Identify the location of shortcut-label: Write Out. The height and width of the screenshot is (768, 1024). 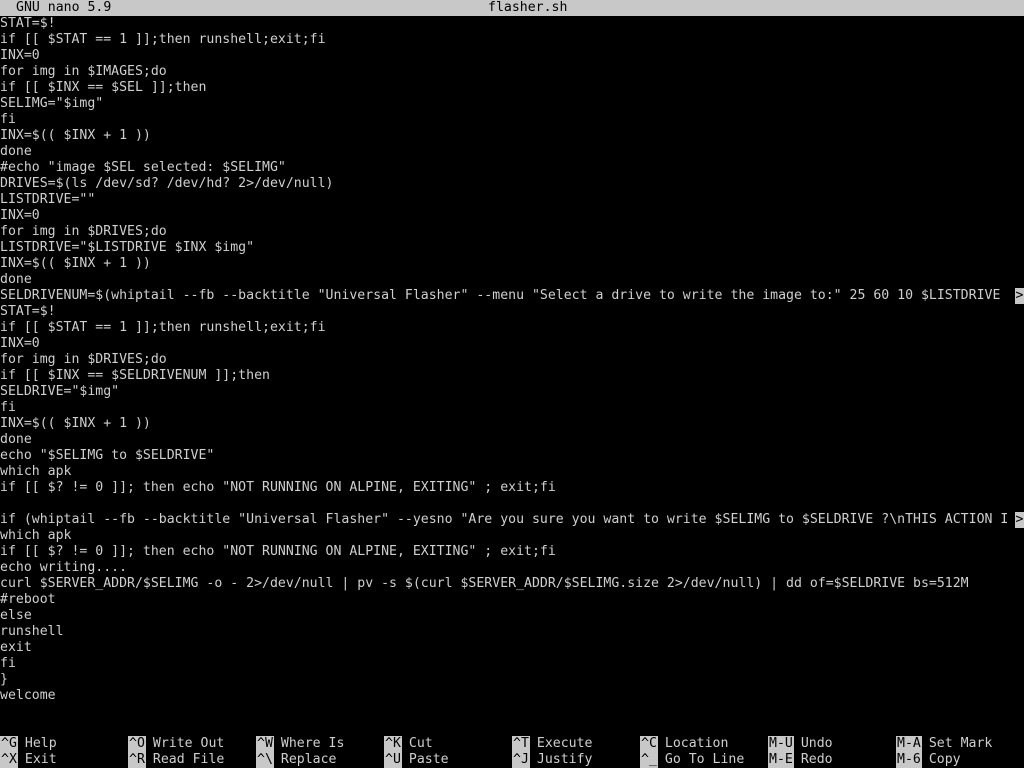
(188, 743).